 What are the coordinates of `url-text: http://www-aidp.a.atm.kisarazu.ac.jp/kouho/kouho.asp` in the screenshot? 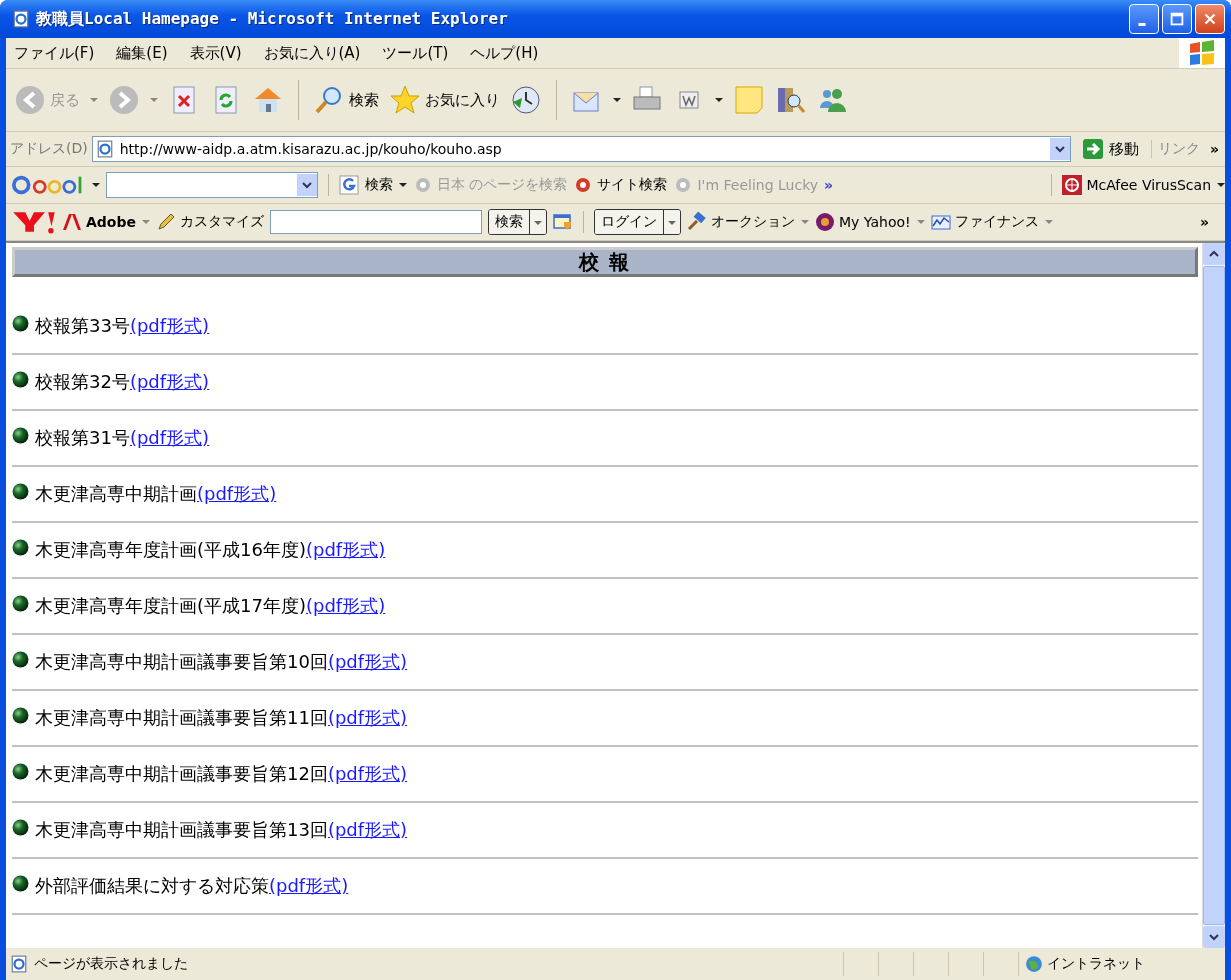 It's located at (311, 149).